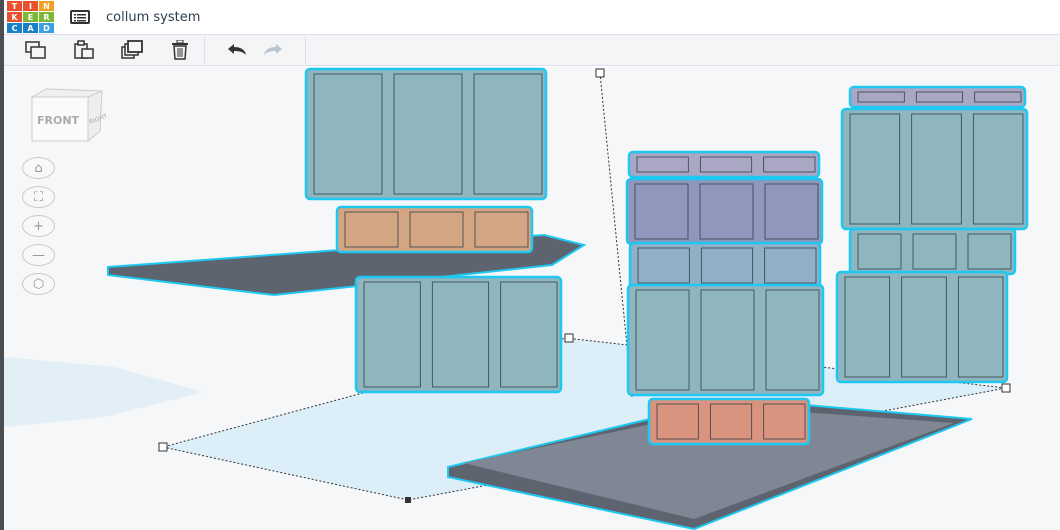 Image resolution: width=1060 pixels, height=530 pixels. What do you see at coordinates (2, 265) in the screenshot?
I see `window-edge` at bounding box center [2, 265].